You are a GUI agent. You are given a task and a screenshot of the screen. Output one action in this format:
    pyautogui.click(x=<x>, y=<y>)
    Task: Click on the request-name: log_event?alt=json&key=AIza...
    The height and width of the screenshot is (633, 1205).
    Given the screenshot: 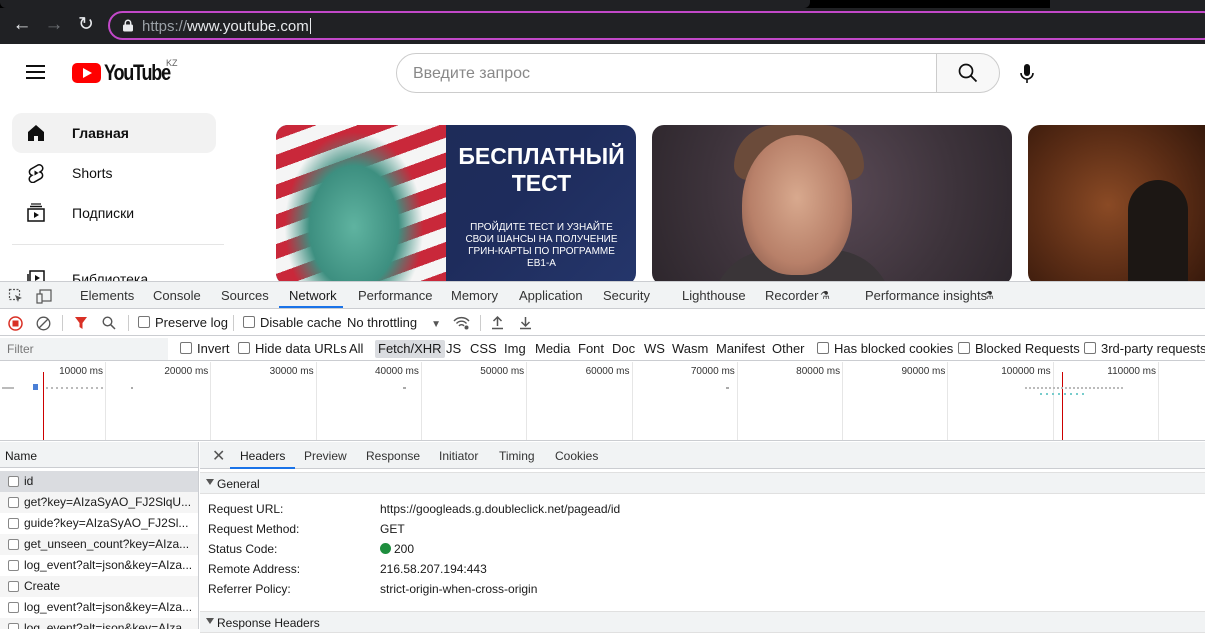 What is the action you would take?
    pyautogui.click(x=108, y=607)
    